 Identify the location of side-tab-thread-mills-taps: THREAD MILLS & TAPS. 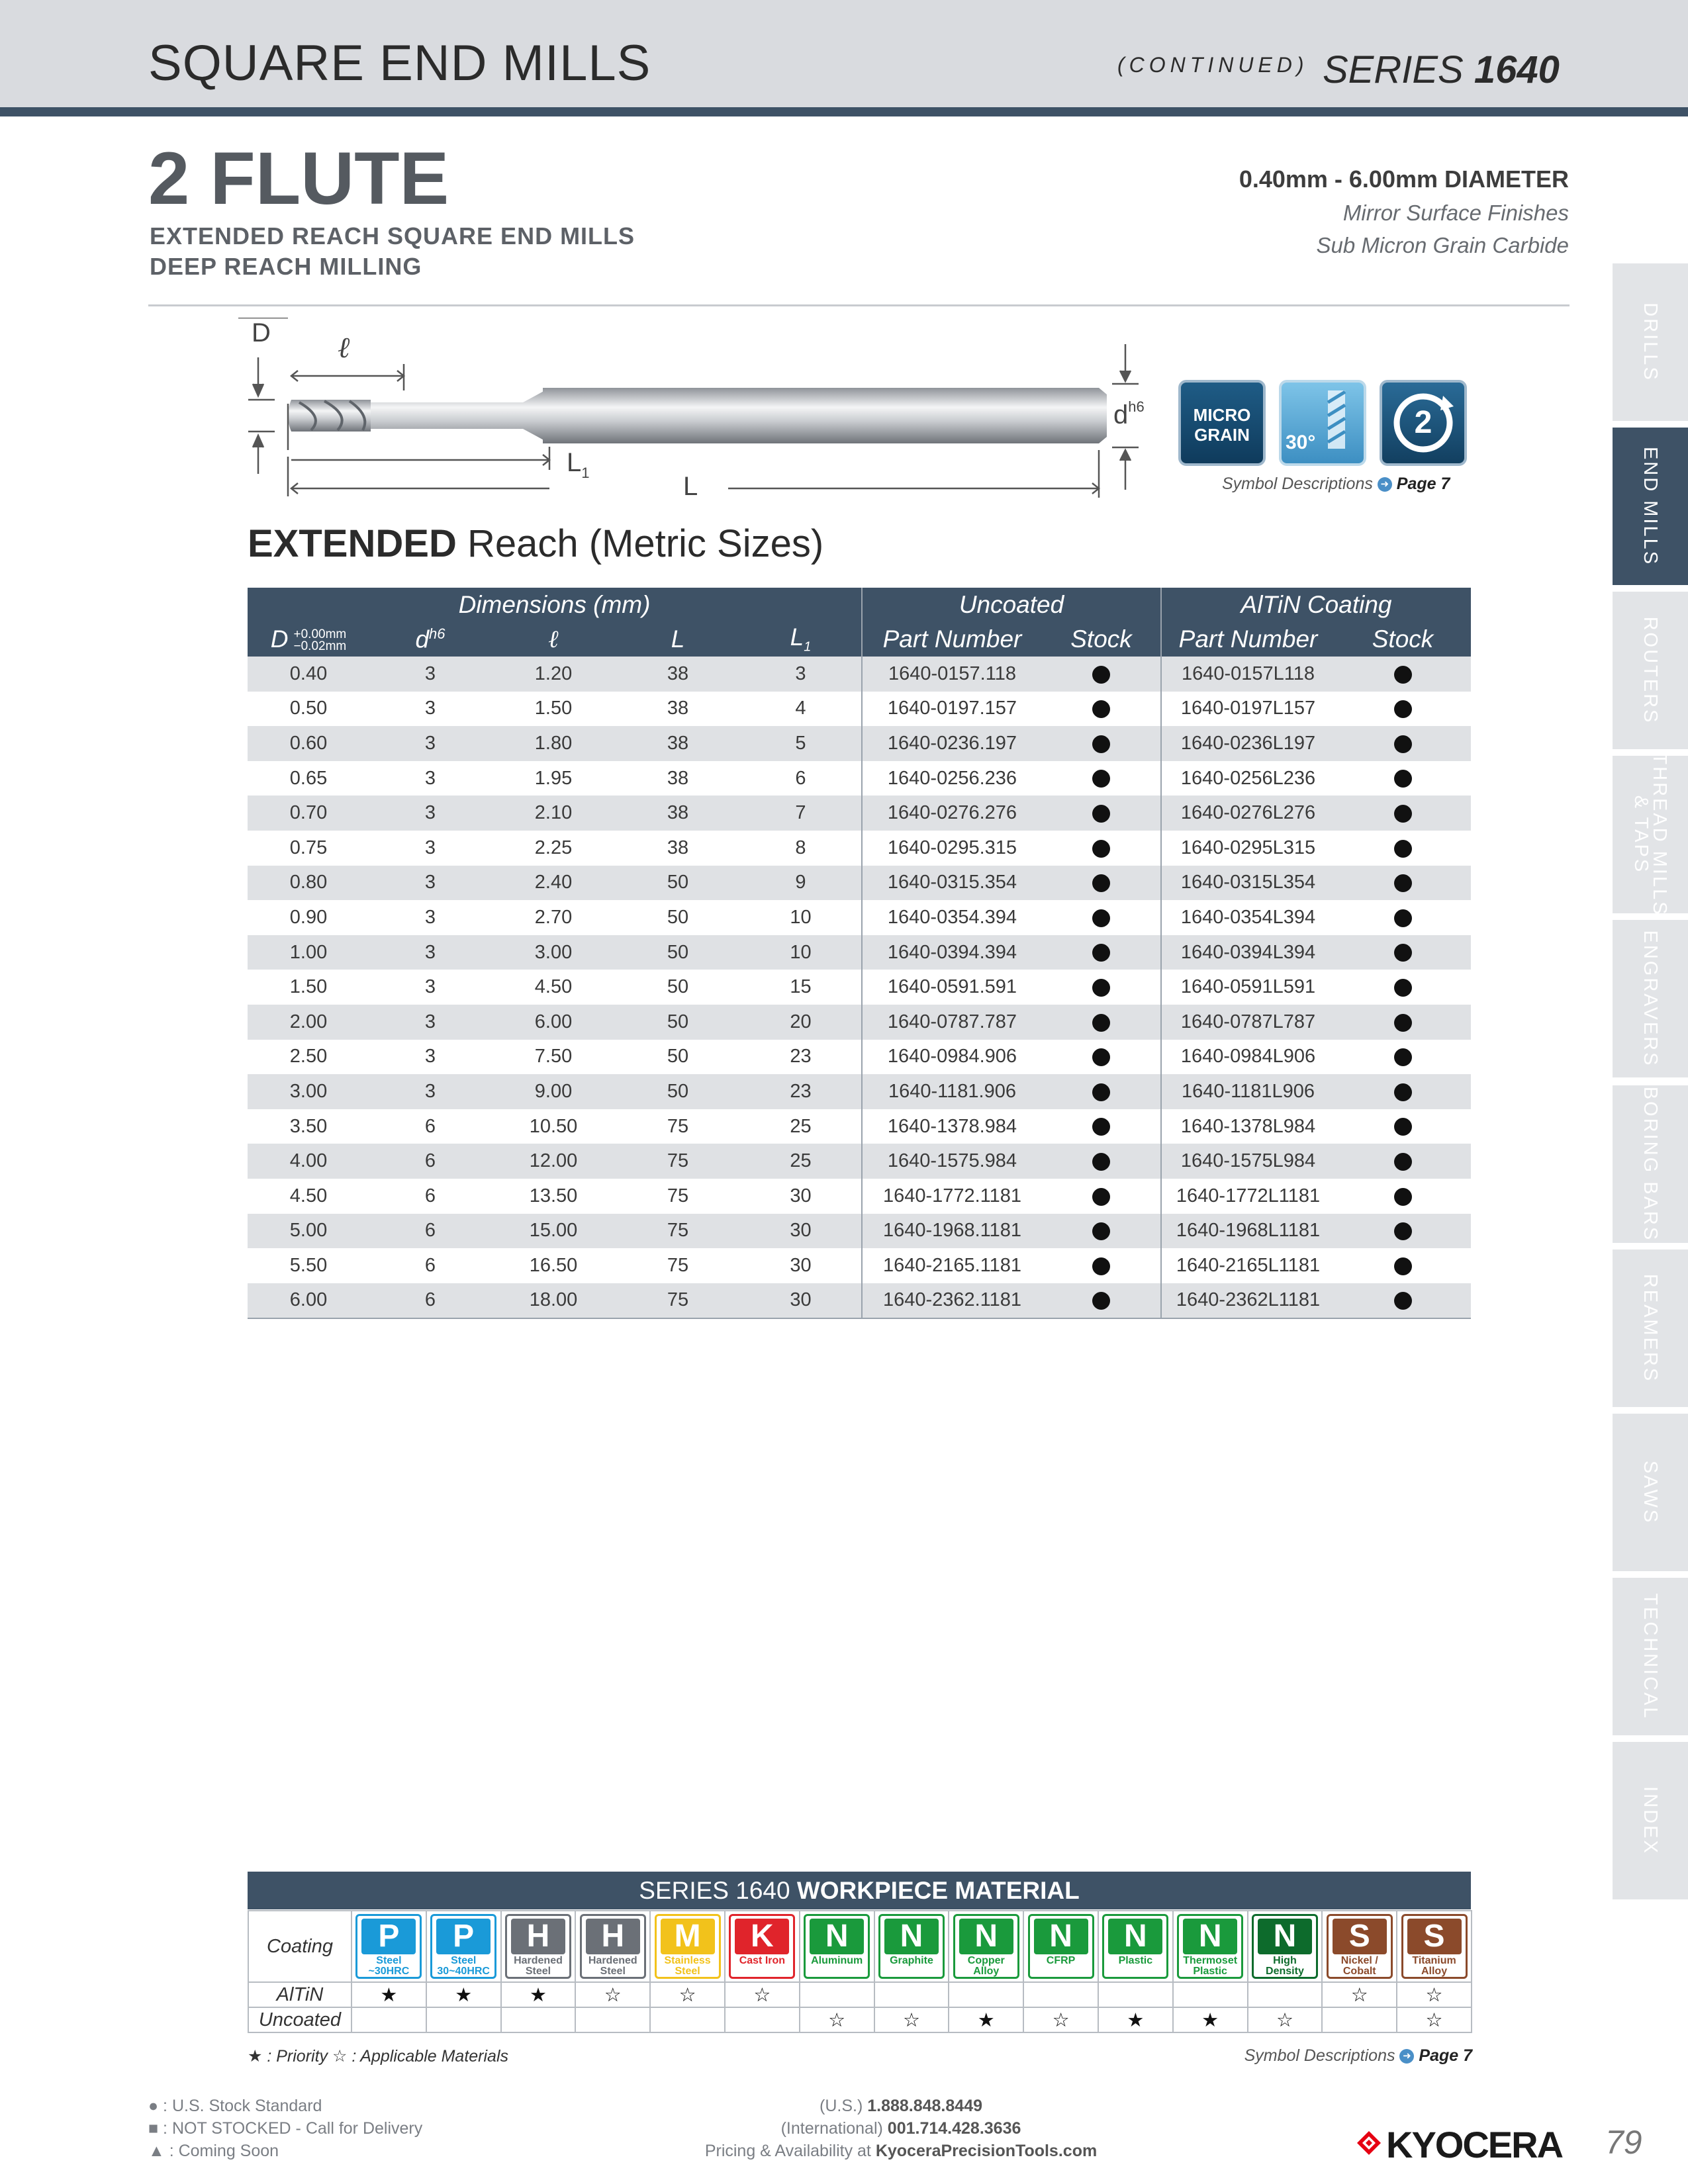
(1650, 835).